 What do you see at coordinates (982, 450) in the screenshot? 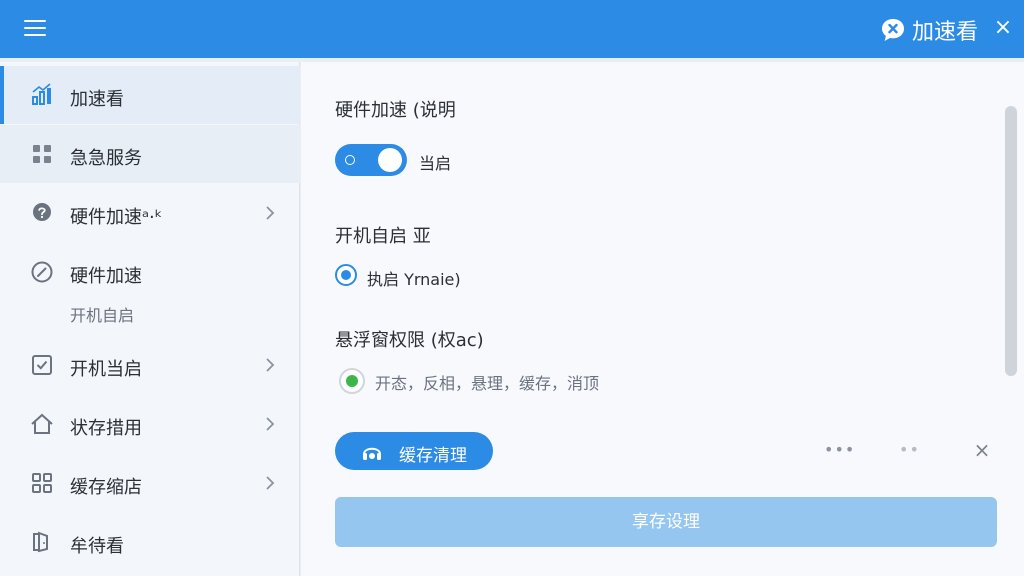
I see `dismiss-icon: ×` at bounding box center [982, 450].